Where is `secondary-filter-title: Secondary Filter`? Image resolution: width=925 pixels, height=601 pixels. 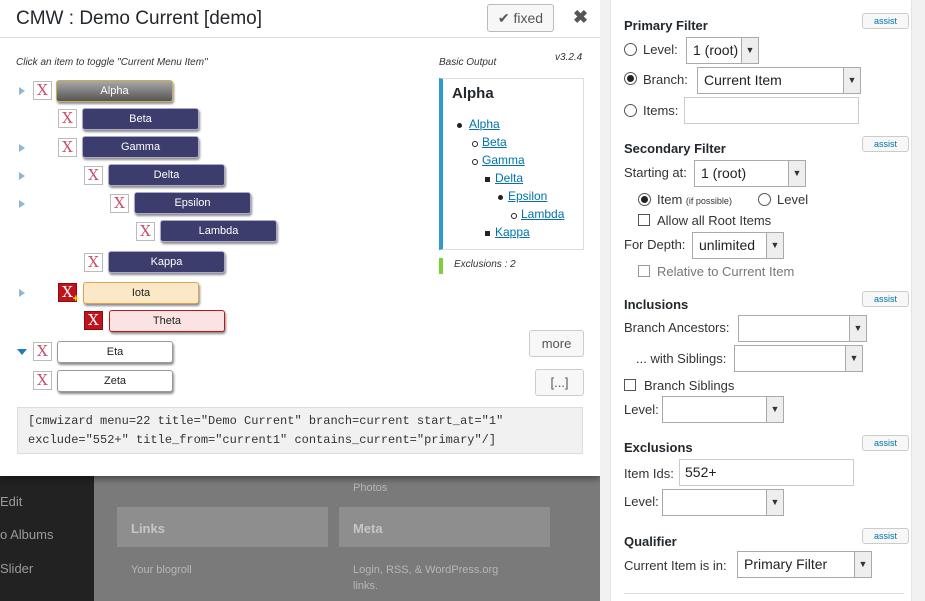 secondary-filter-title: Secondary Filter is located at coordinates (675, 148).